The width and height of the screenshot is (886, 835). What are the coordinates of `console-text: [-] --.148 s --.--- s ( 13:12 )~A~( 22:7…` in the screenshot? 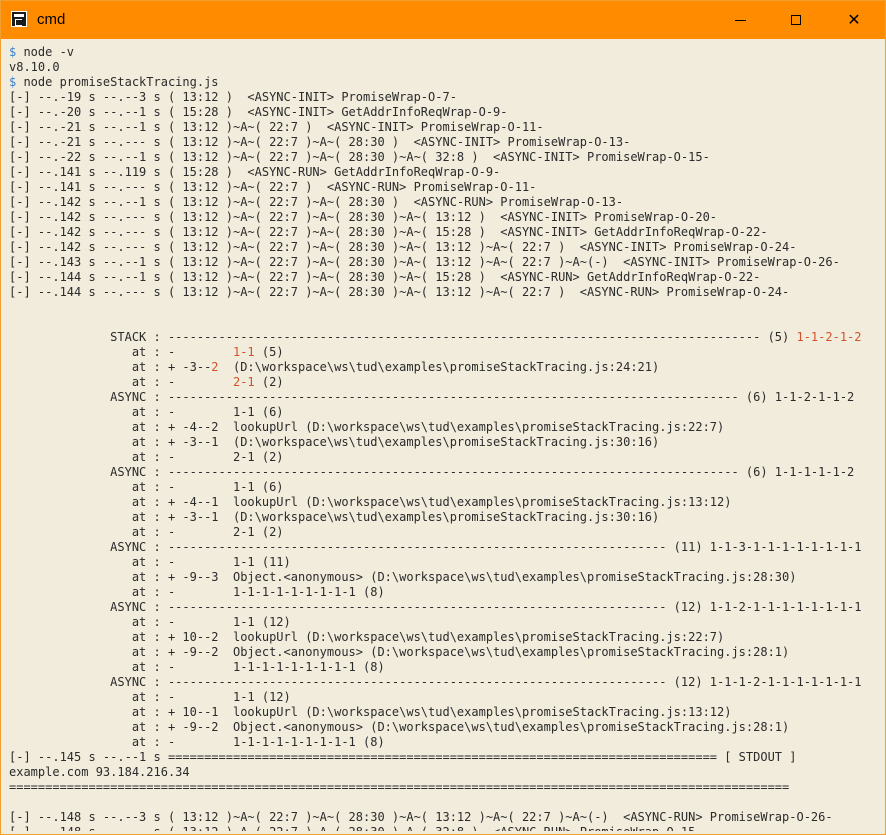 It's located at (356, 828).